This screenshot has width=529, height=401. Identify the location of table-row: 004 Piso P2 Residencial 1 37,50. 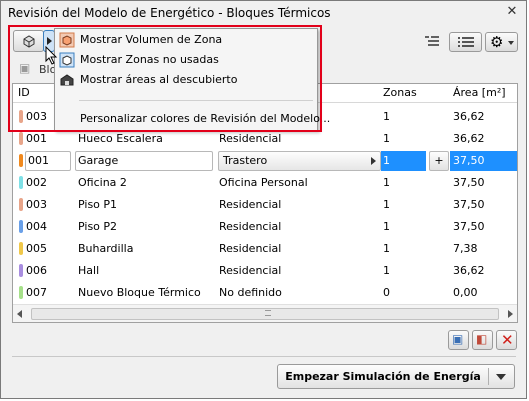
(265, 227).